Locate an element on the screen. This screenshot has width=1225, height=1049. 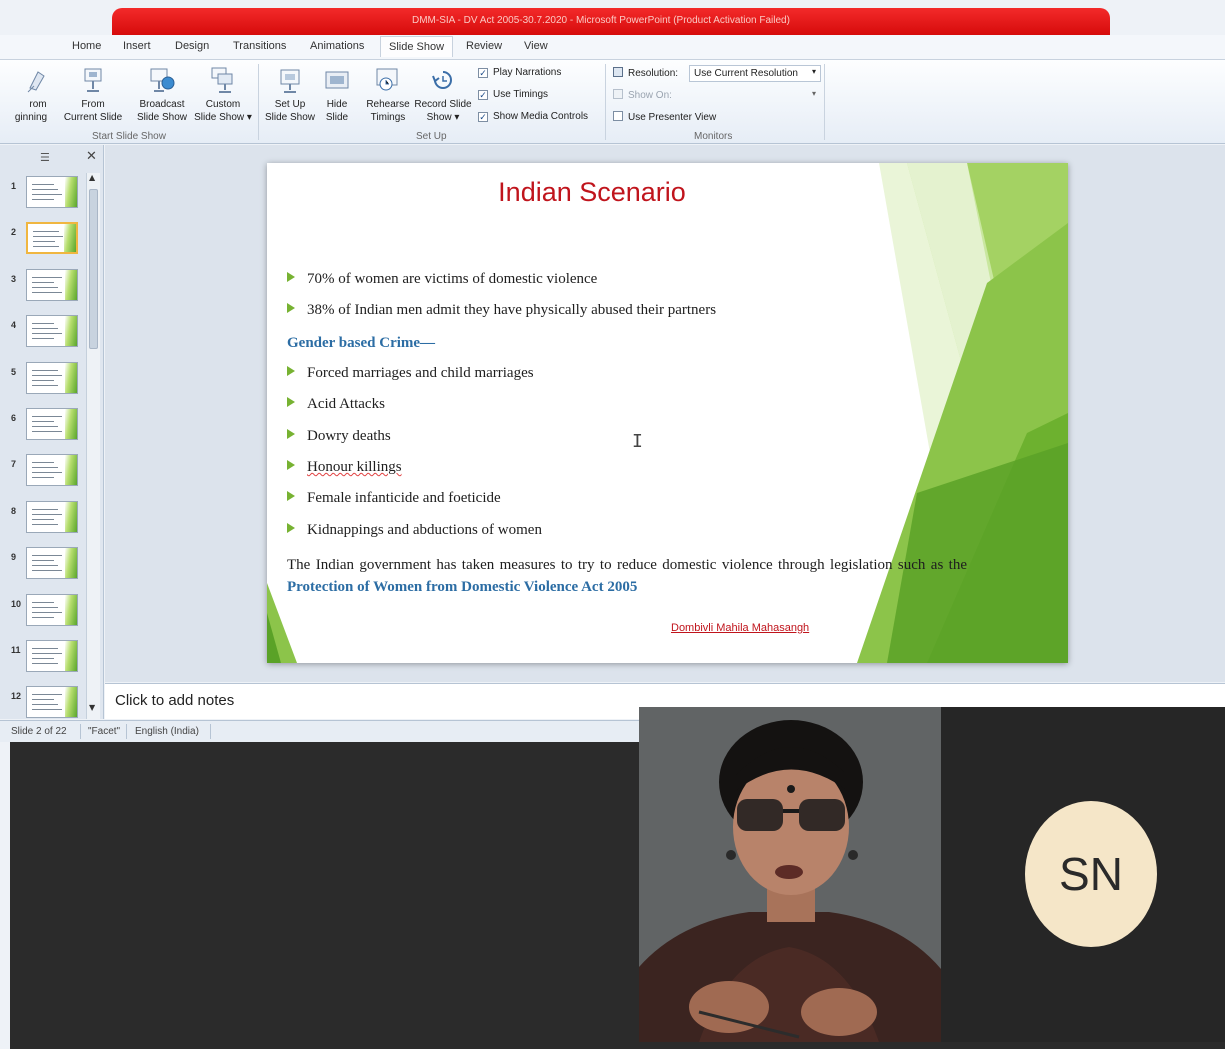
show-media-controls-checkbox: ✓ Show Media Controls is located at coordinates (533, 116).